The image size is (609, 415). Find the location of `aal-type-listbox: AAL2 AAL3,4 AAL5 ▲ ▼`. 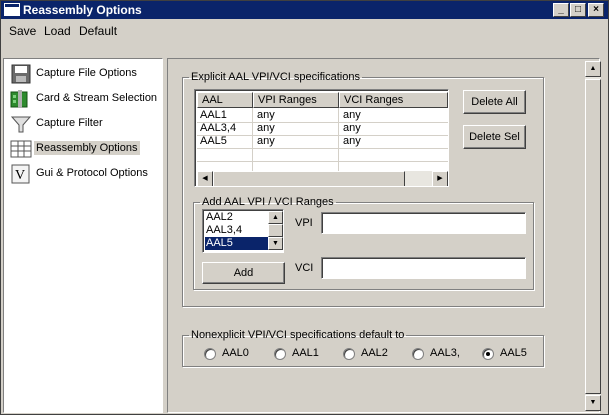

aal-type-listbox: AAL2 AAL3,4 AAL5 ▲ ▼ is located at coordinates (243, 231).